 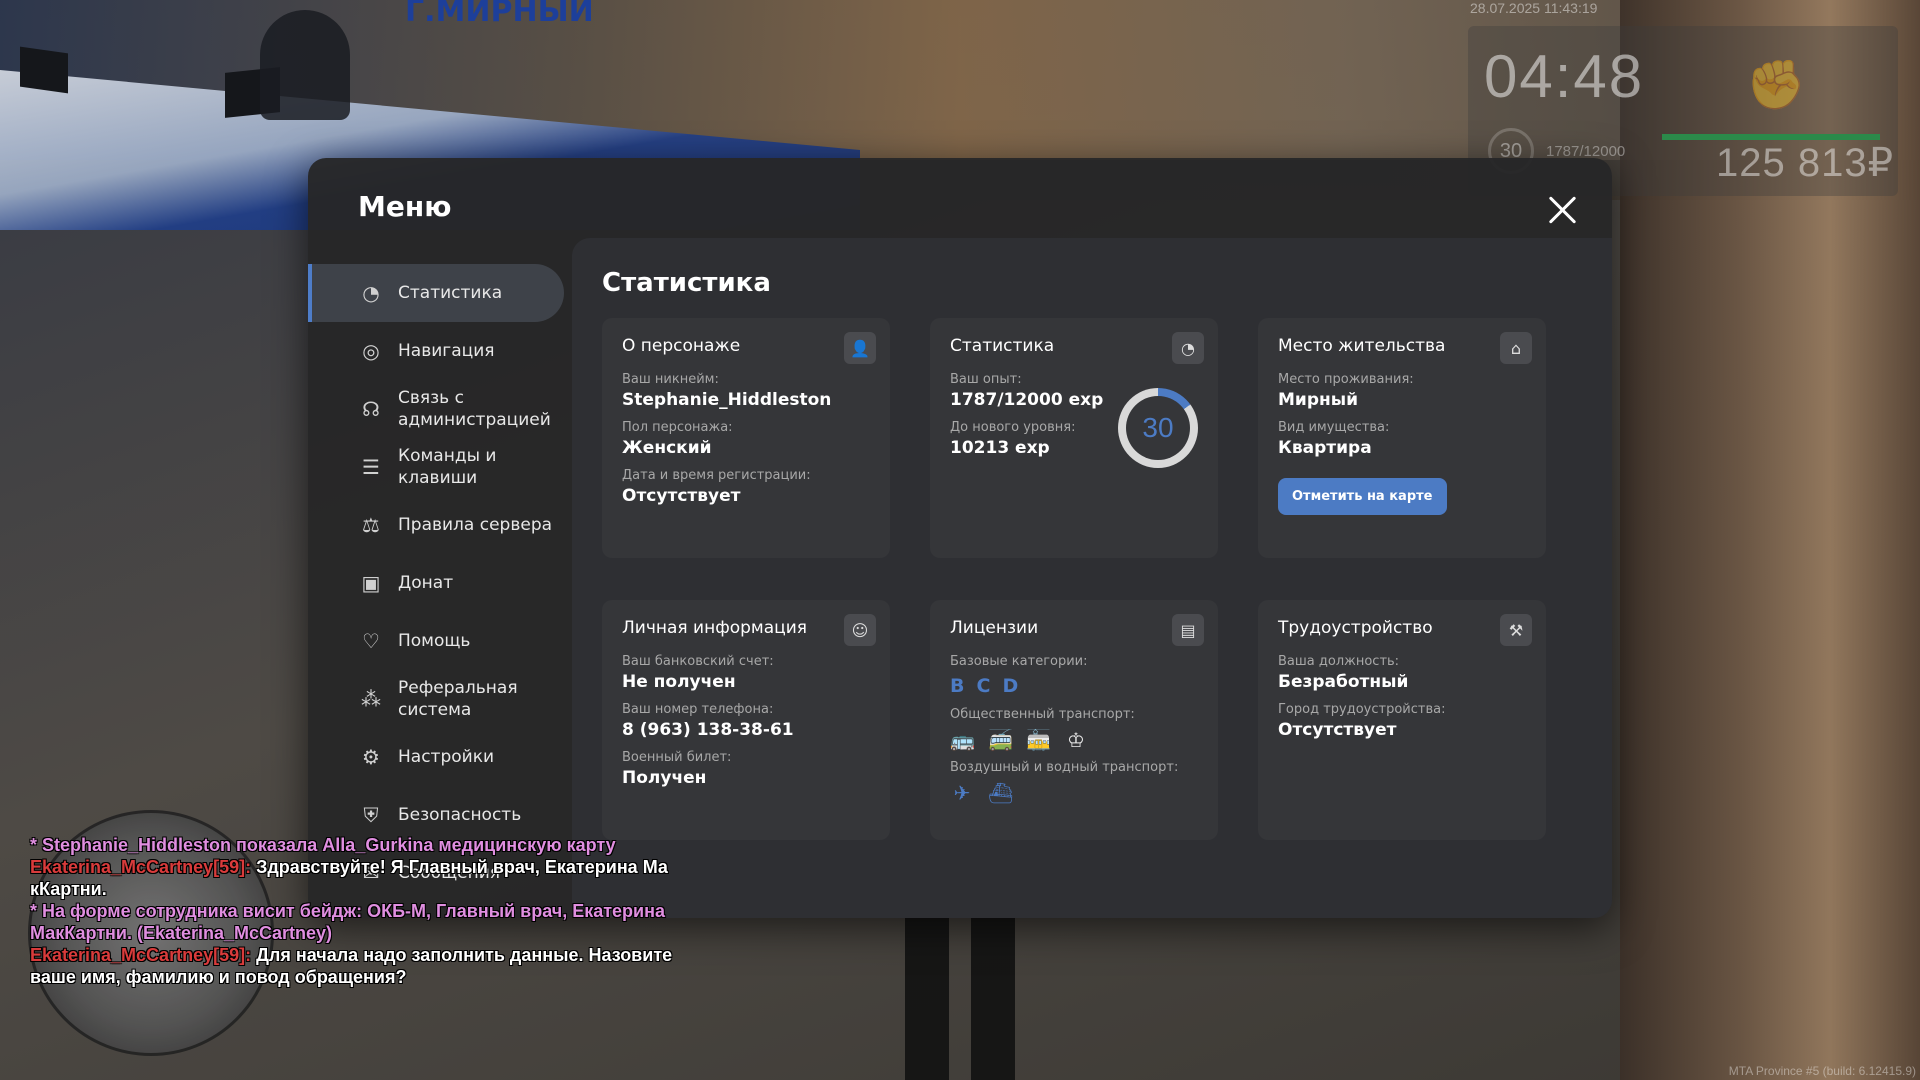 What do you see at coordinates (1339, 661) in the screenshot?
I see `position-label: Ваша должность:` at bounding box center [1339, 661].